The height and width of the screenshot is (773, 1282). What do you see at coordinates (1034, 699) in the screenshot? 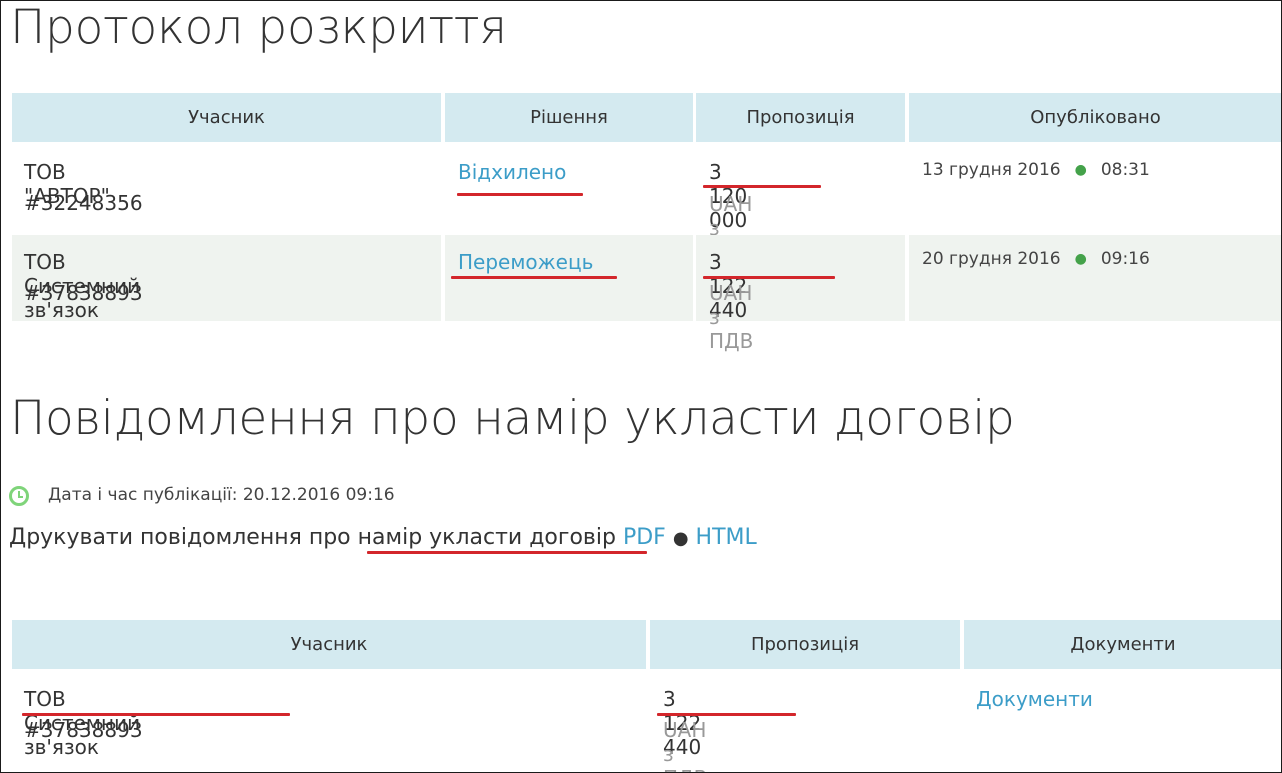
I see `documents-link: Документи` at bounding box center [1034, 699].